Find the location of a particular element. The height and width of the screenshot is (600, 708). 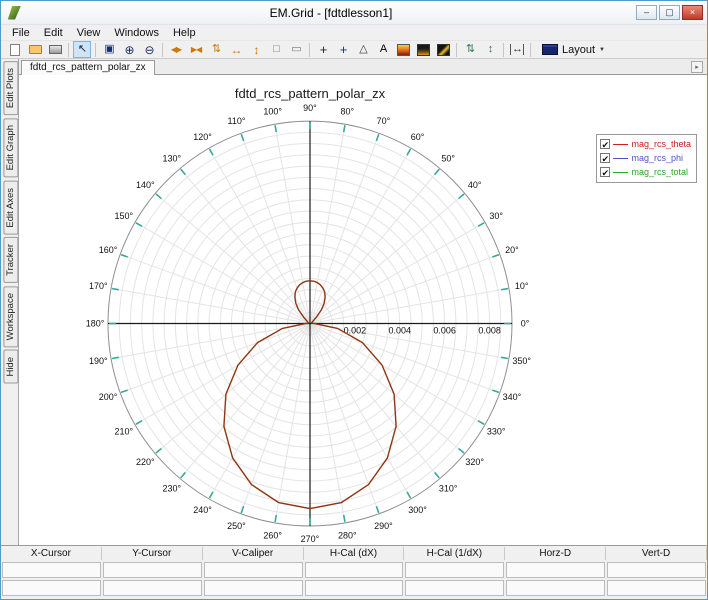

colormap-hot-button is located at coordinates (403, 49).